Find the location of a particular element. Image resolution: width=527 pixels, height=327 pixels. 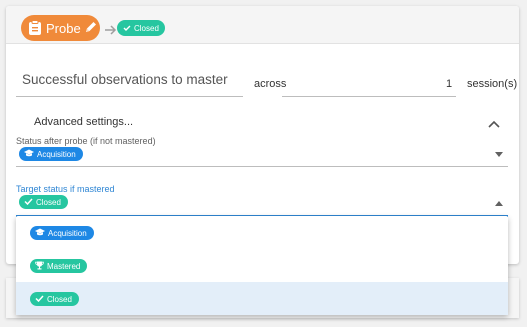

status-after-underline is located at coordinates (262, 166).